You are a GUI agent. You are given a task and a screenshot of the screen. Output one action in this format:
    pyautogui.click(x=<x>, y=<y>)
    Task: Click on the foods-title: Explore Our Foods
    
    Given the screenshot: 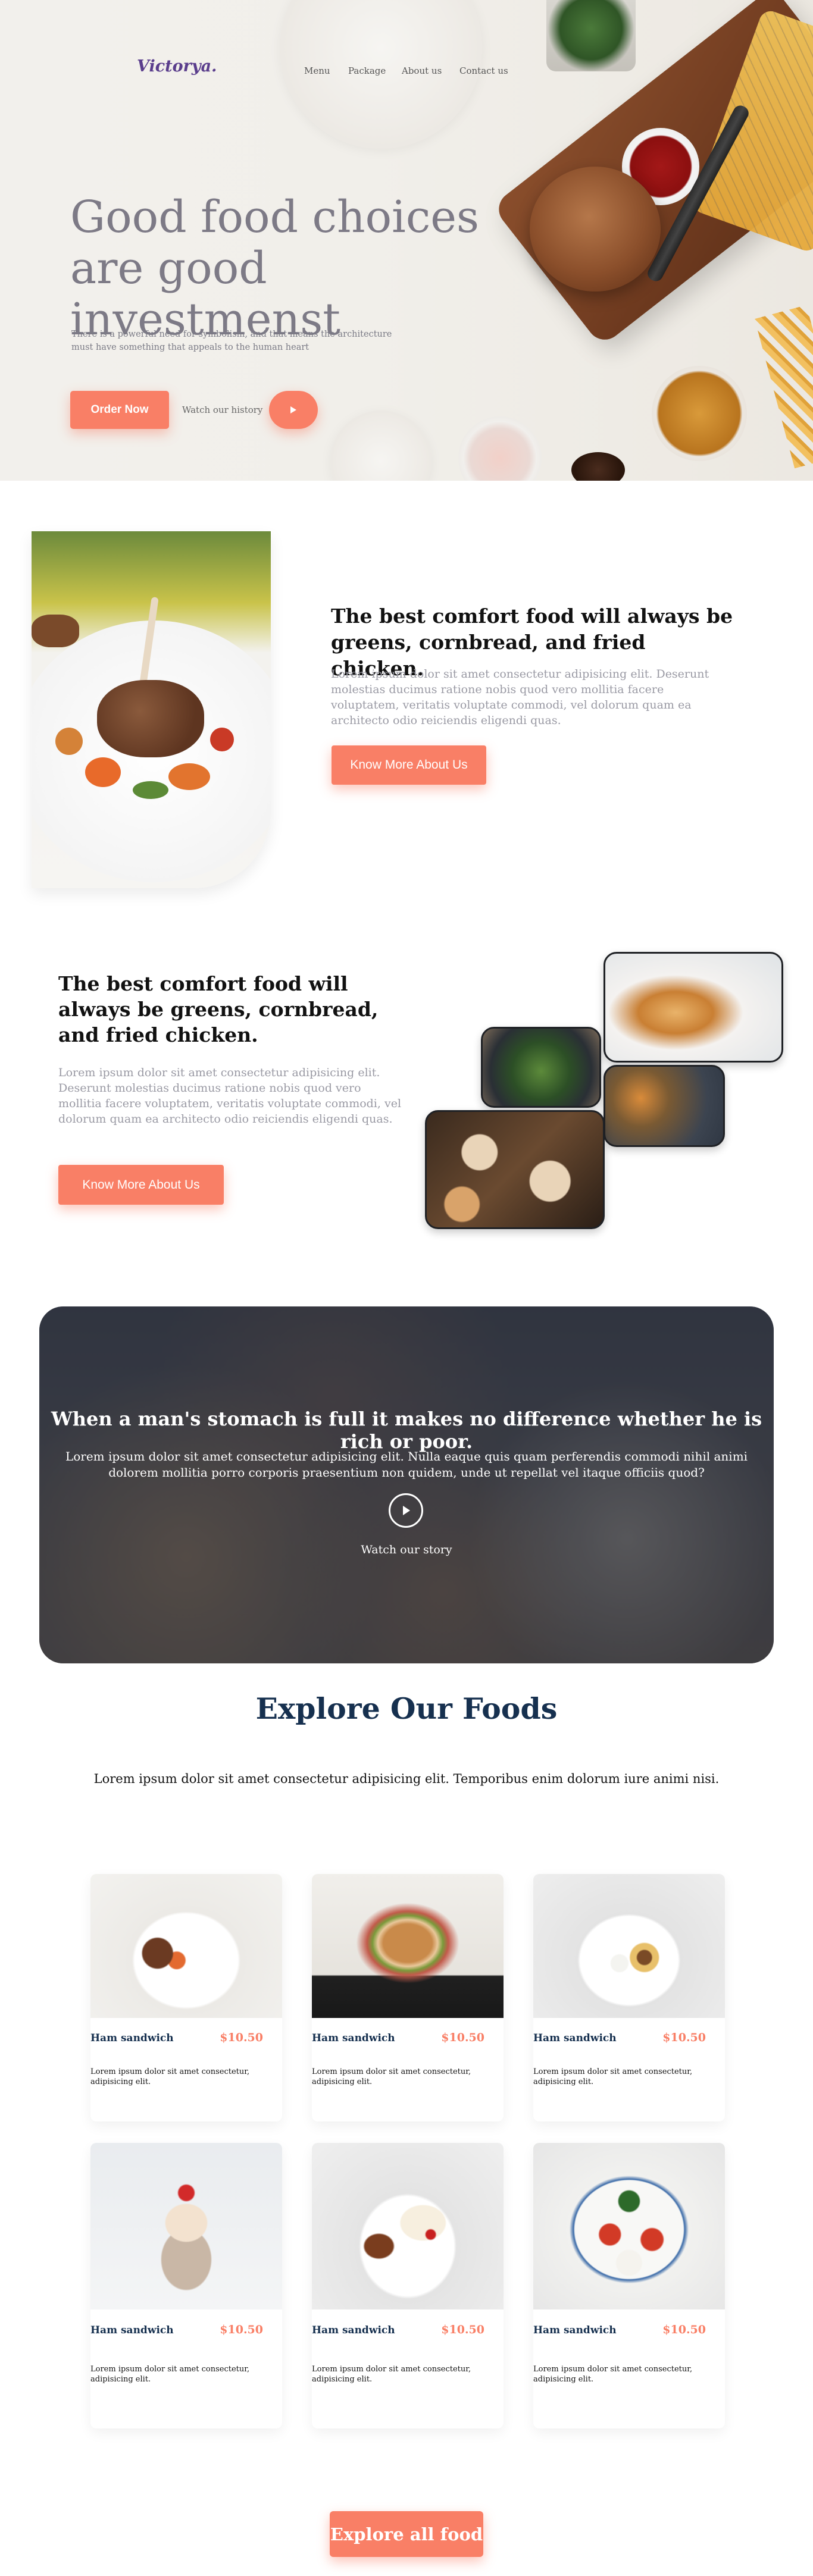 What is the action you would take?
    pyautogui.click(x=406, y=1709)
    